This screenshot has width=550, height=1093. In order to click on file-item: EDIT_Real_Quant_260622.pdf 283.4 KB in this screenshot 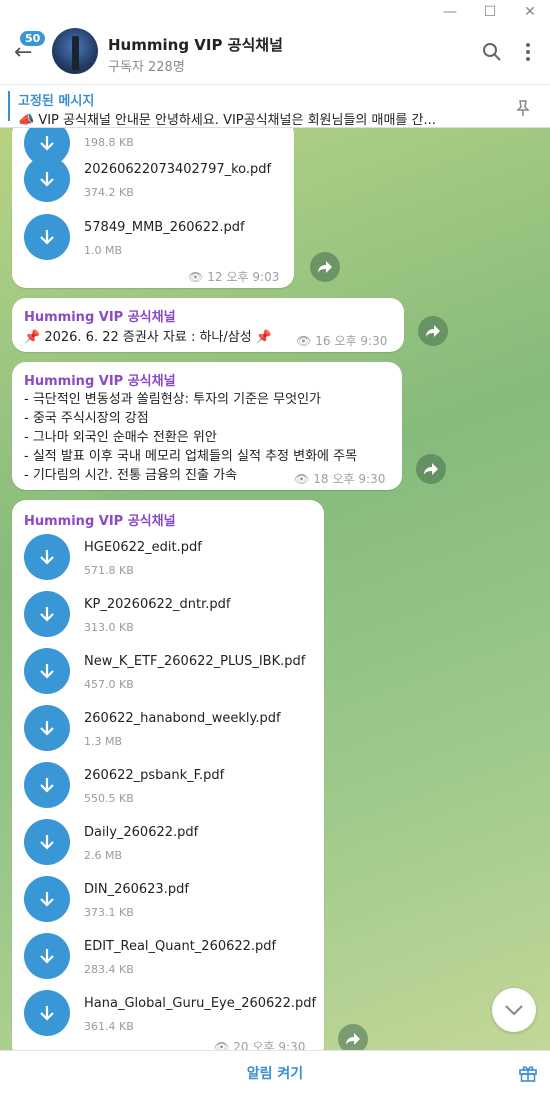, I will do `click(169, 961)`.